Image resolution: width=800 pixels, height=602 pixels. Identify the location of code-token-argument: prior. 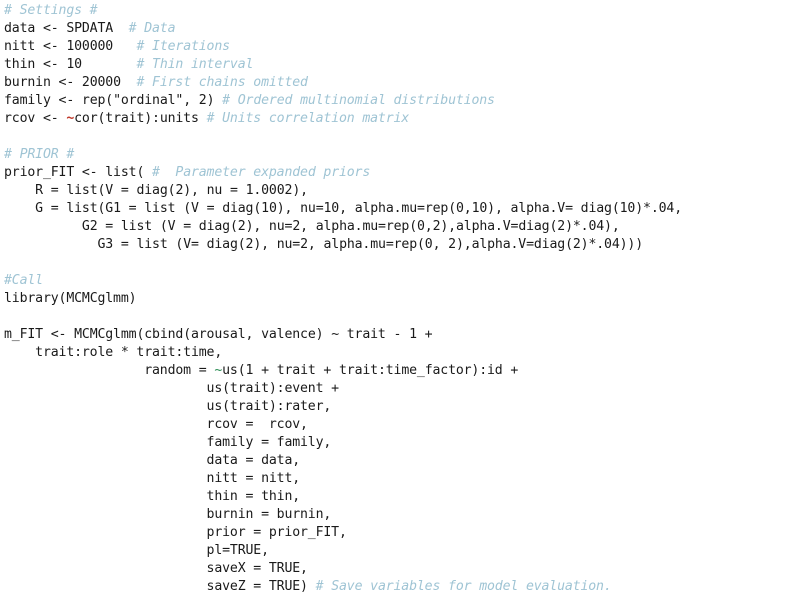
(226, 532).